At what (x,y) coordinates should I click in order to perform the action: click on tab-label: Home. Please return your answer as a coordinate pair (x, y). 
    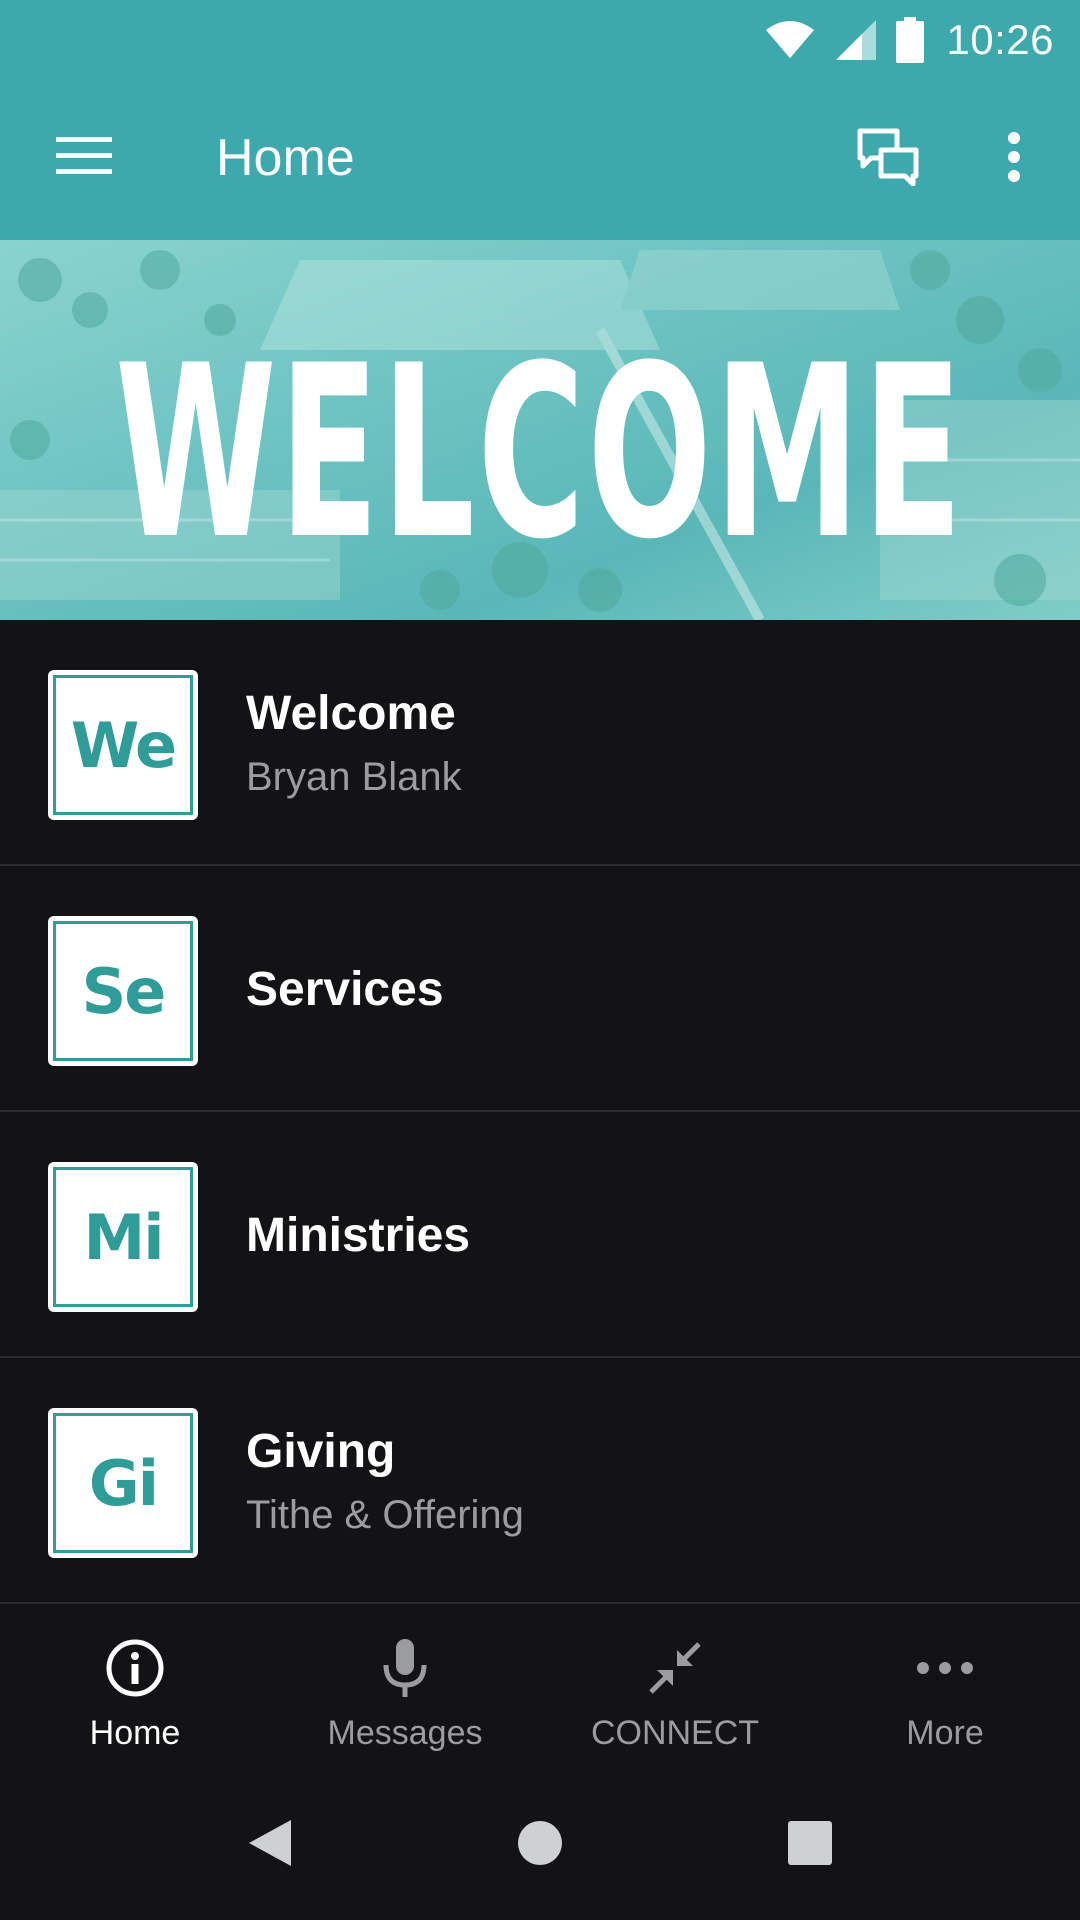
    Looking at the image, I should click on (135, 1733).